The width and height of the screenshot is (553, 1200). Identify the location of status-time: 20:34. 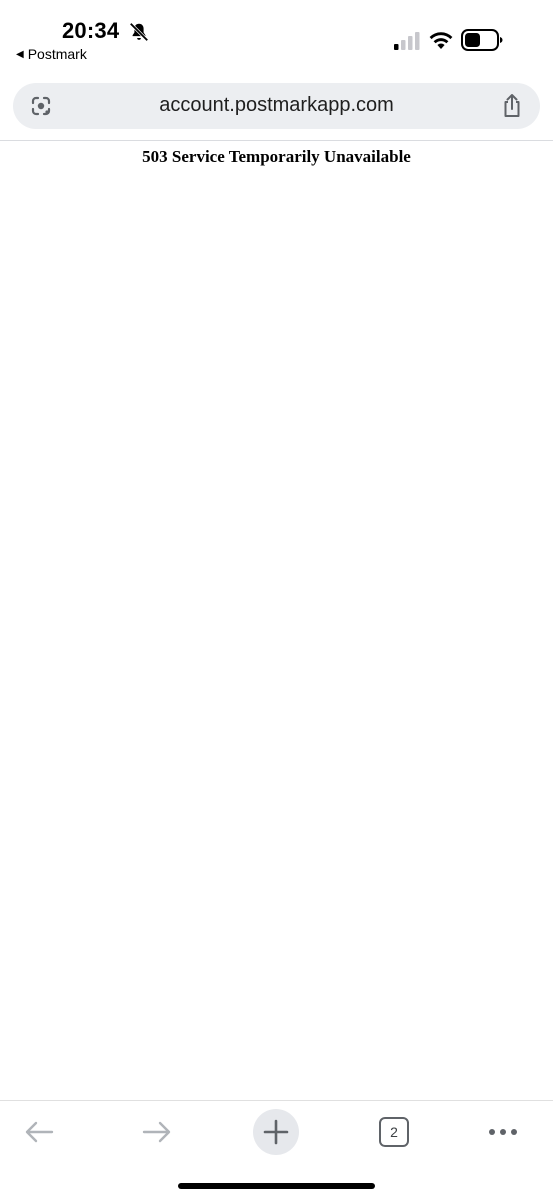
(91, 30).